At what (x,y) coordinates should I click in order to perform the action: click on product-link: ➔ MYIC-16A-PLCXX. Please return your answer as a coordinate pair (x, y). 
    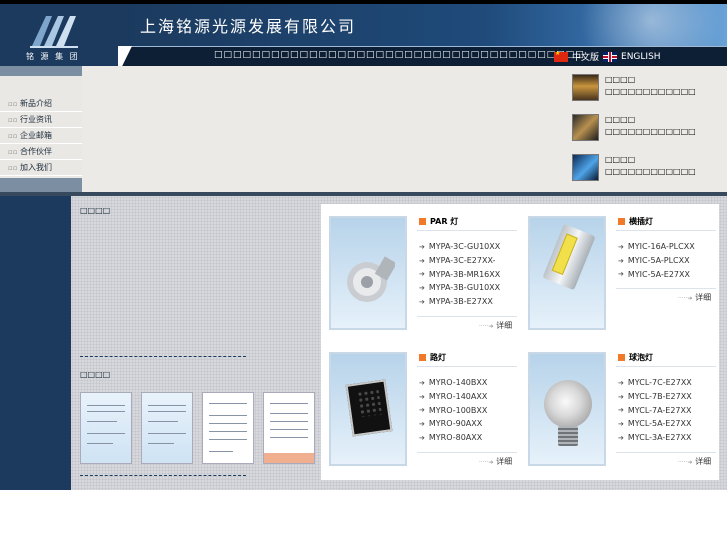
    Looking at the image, I should click on (656, 247).